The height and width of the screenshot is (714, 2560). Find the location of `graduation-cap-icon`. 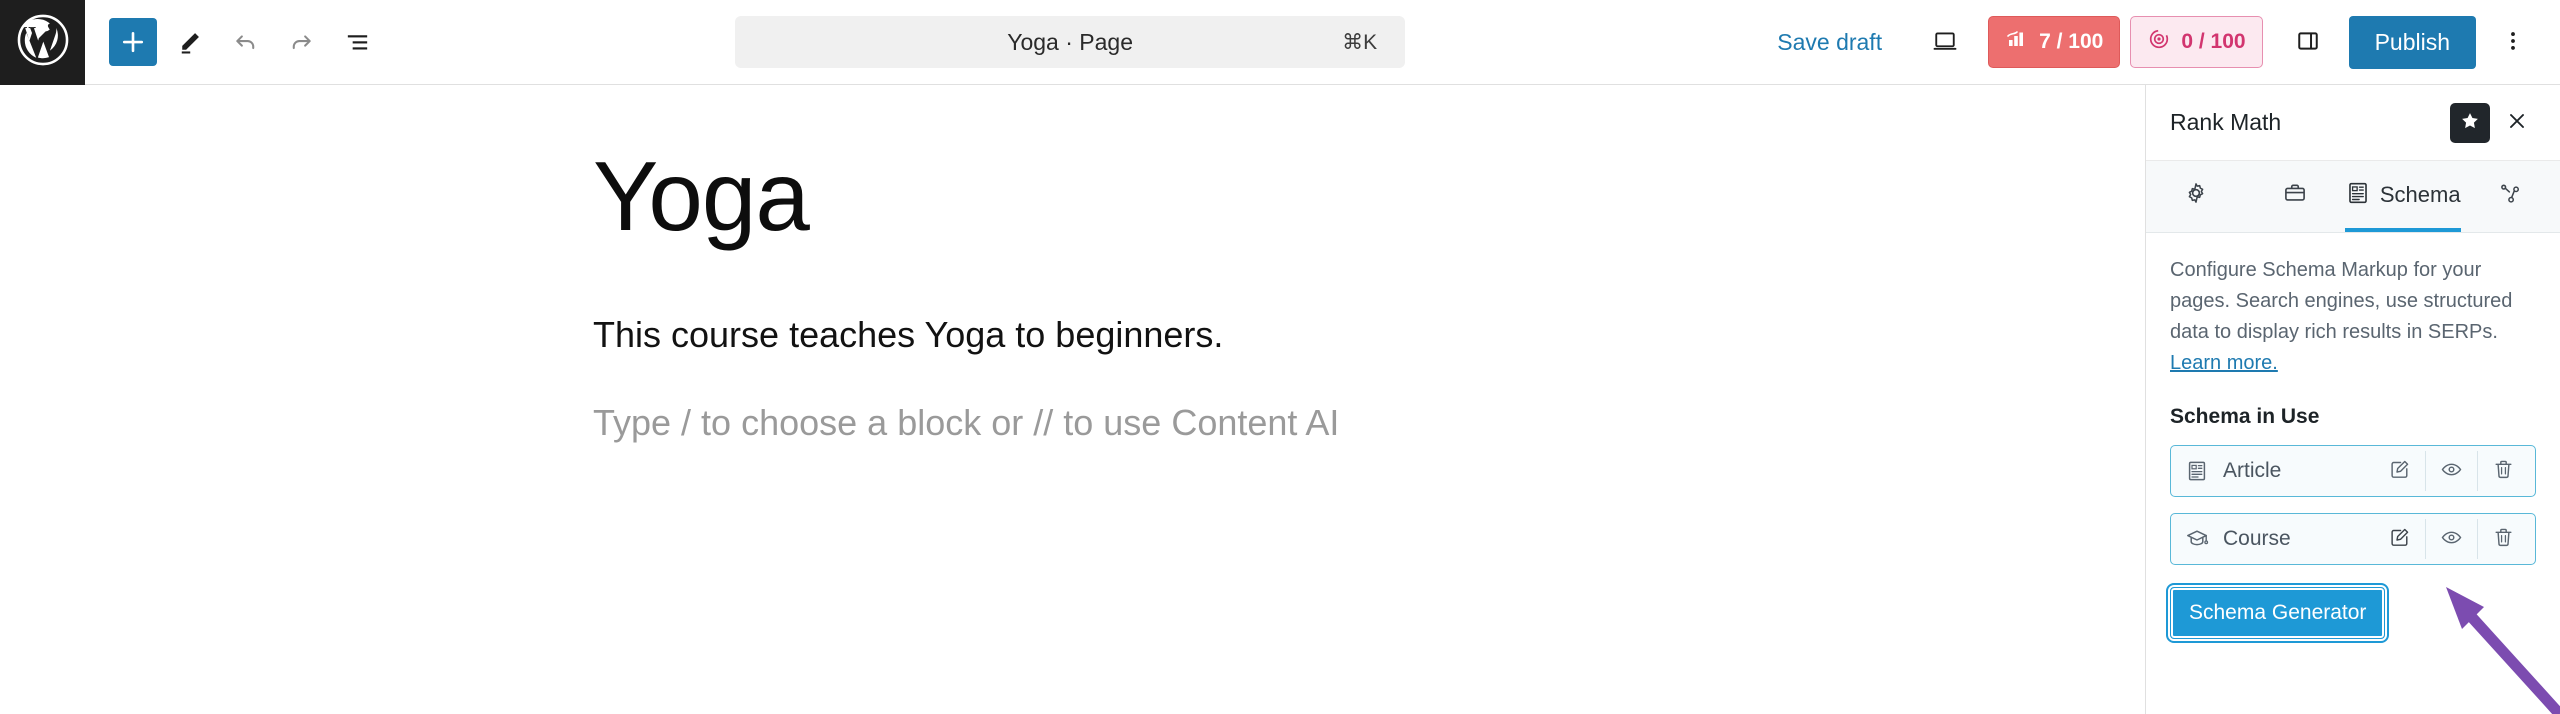

graduation-cap-icon is located at coordinates (2200, 539).